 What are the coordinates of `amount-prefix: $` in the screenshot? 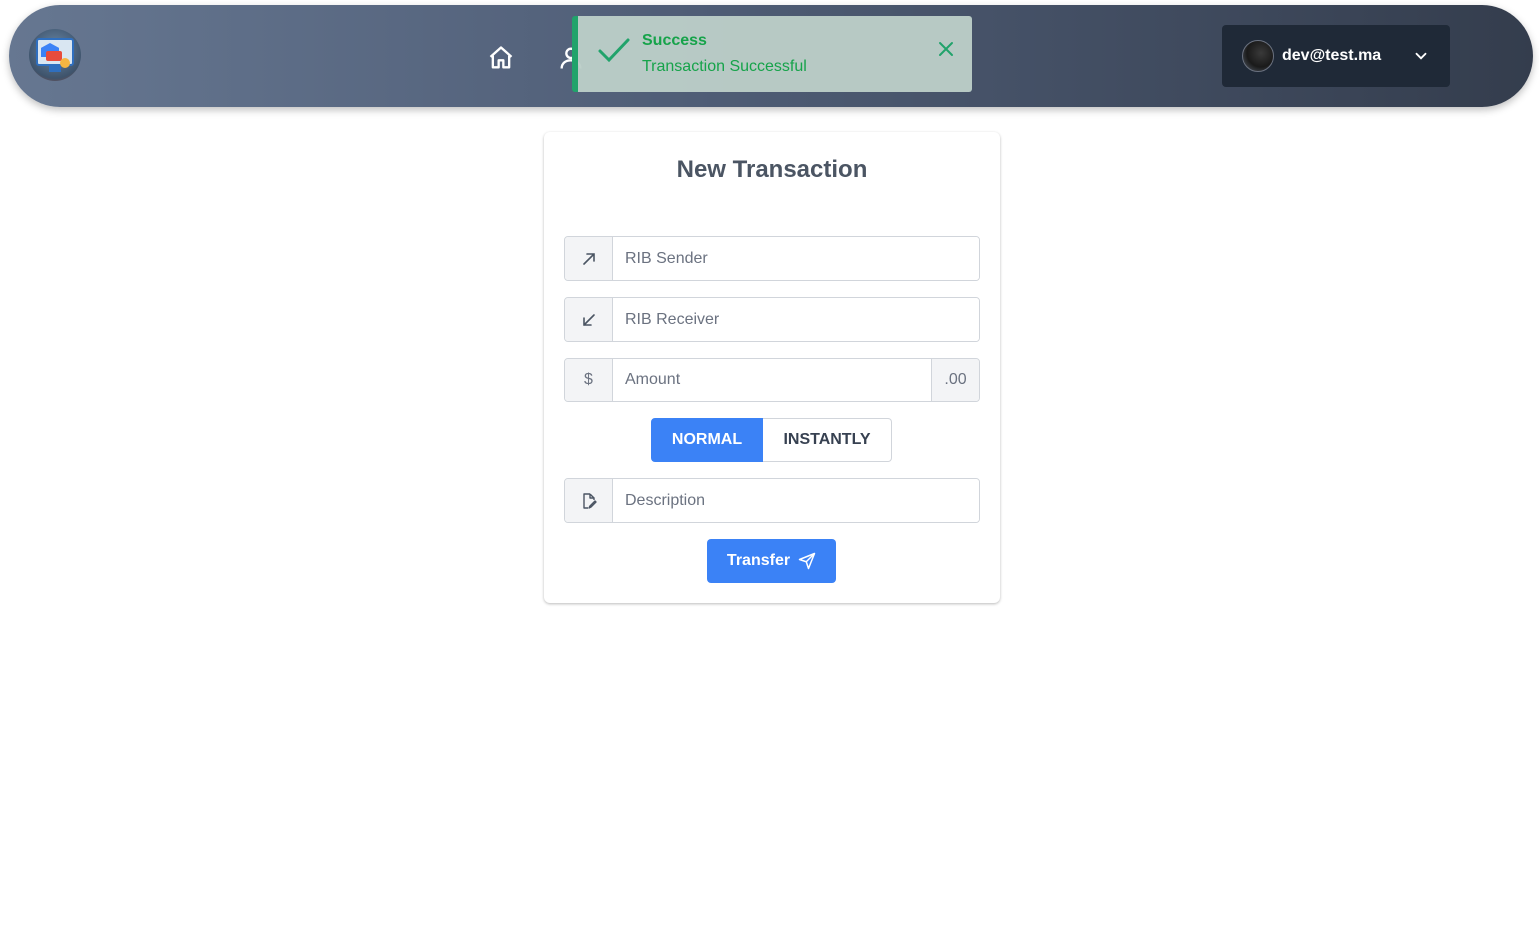 It's located at (589, 380).